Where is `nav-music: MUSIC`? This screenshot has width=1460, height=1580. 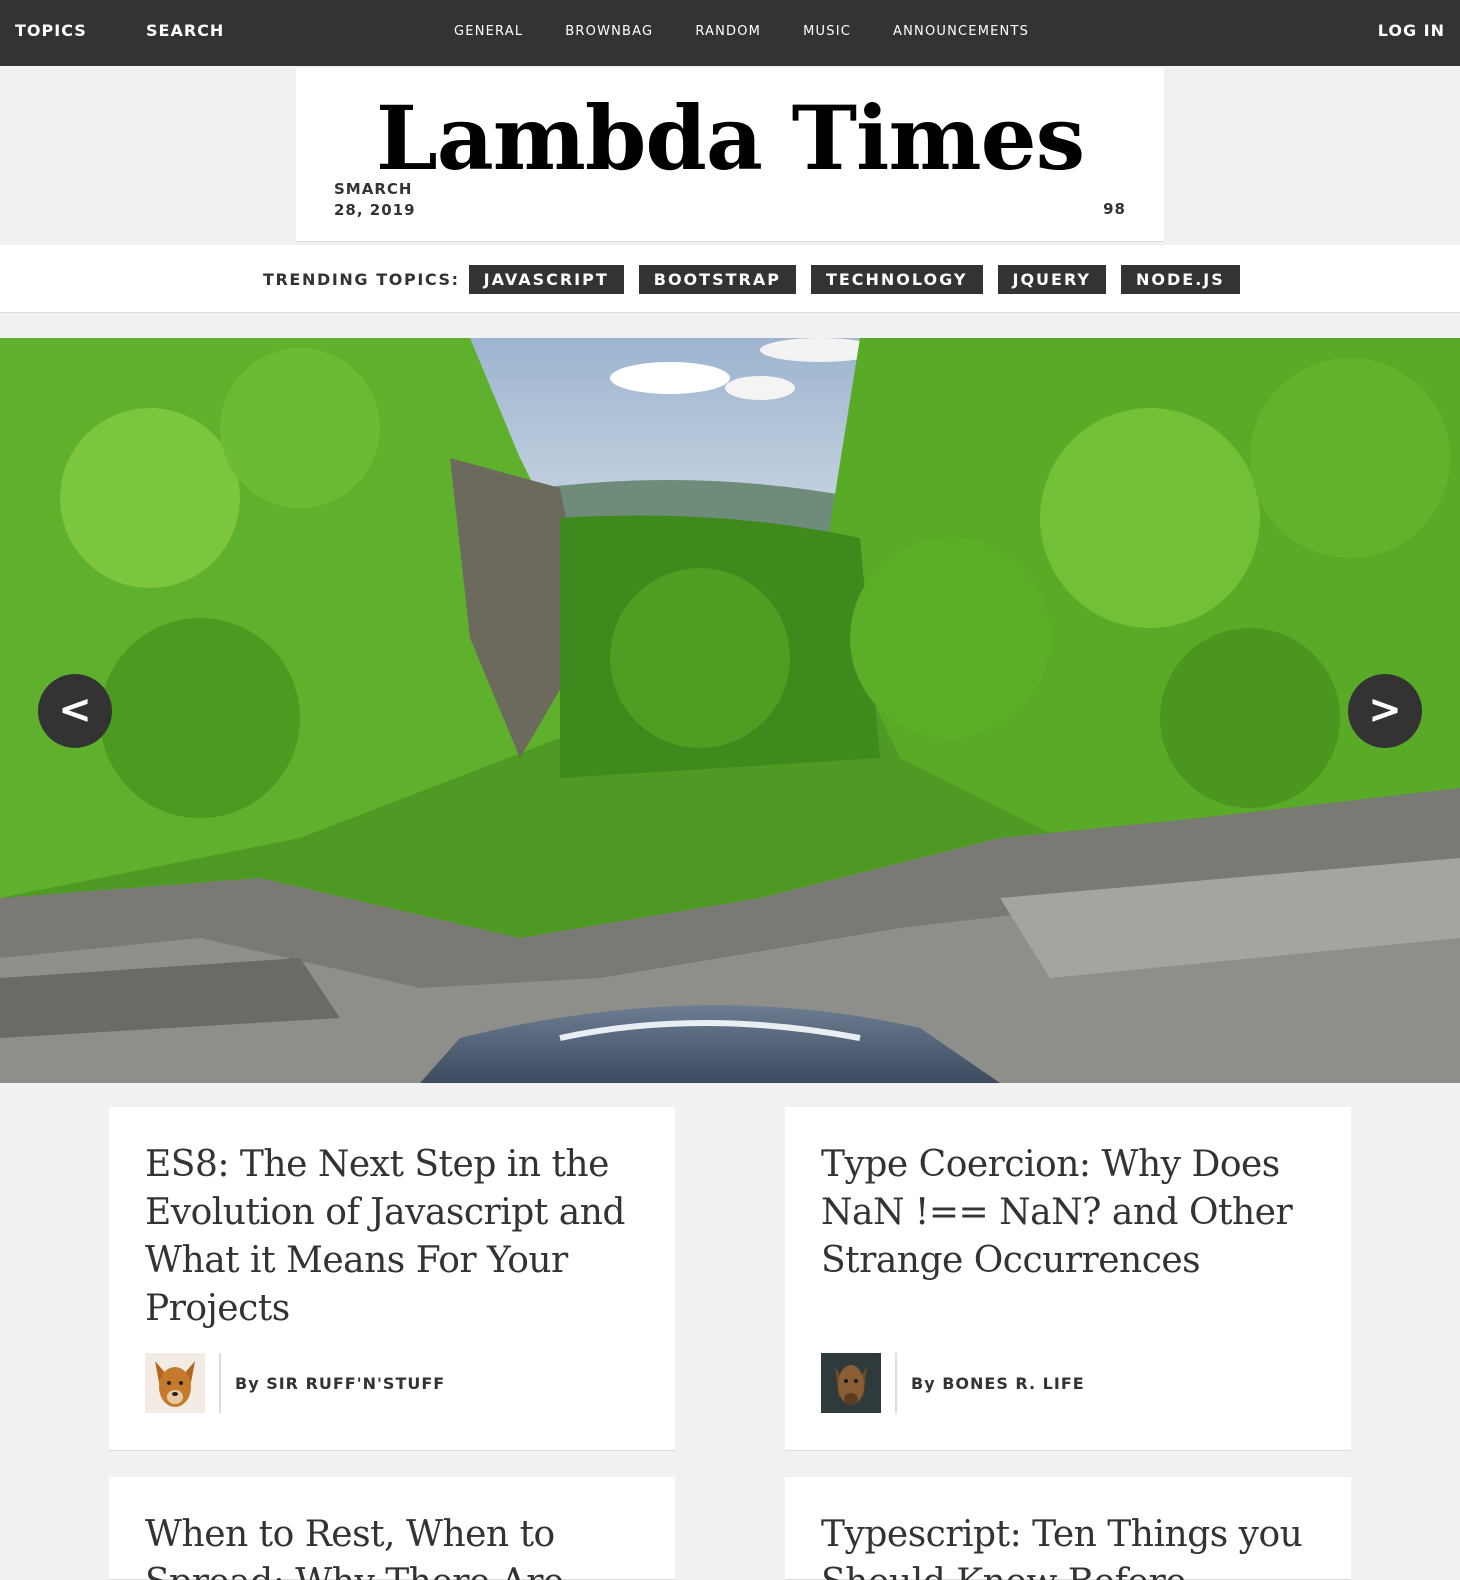 nav-music: MUSIC is located at coordinates (827, 31).